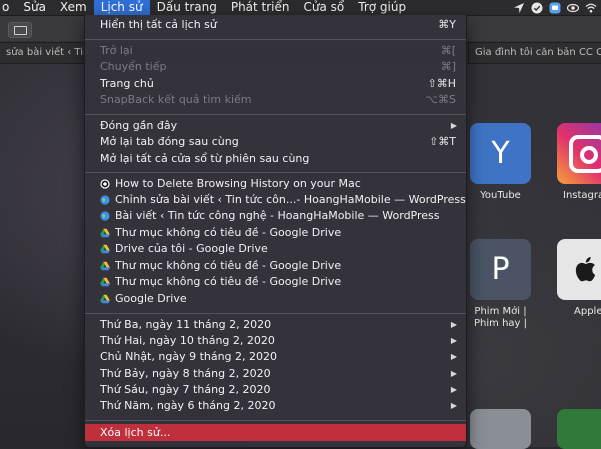 The image size is (601, 449). I want to click on menu-item-reopen-windows: Mở lại tất cả cửa sổ từ phiên sau cùng, so click(275, 159).